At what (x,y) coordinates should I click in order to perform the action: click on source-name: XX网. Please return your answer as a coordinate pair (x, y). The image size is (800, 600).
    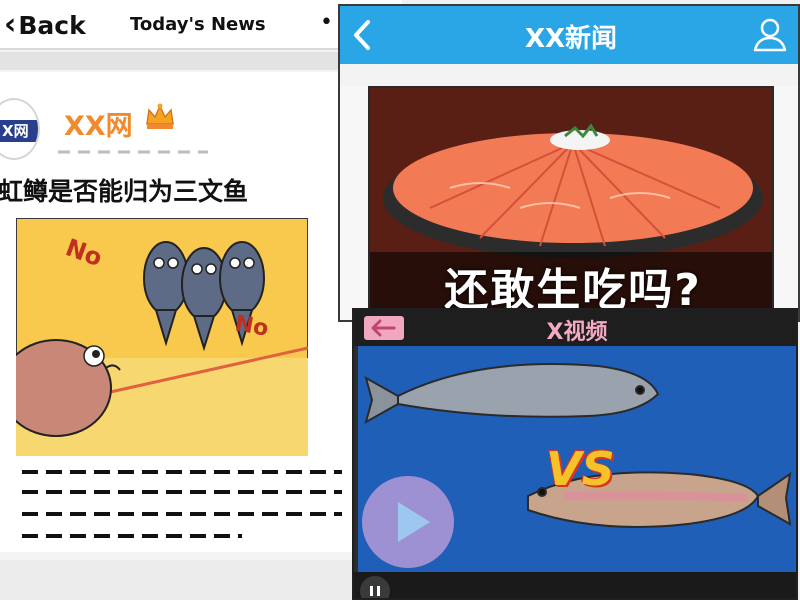
    Looking at the image, I should click on (98, 123).